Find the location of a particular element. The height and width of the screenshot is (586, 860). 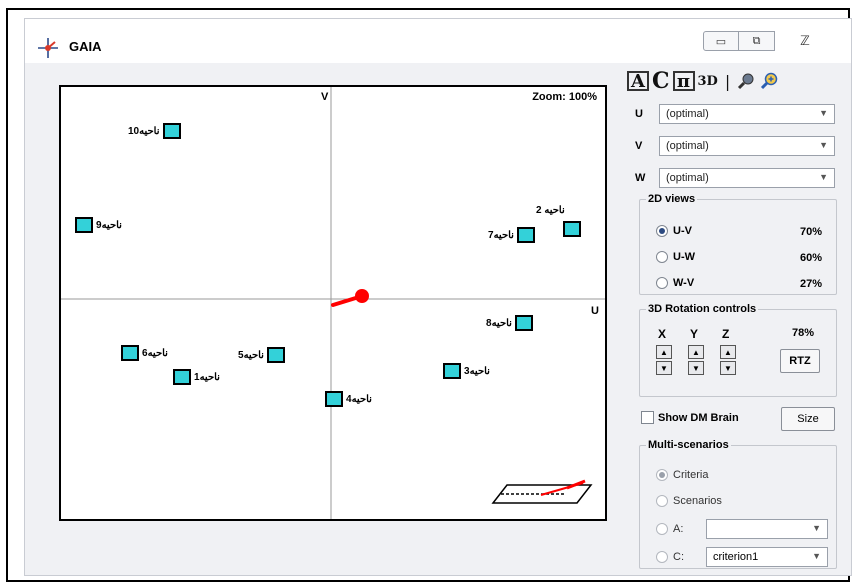

alternative-point: ناحیه1 is located at coordinates (198, 377).